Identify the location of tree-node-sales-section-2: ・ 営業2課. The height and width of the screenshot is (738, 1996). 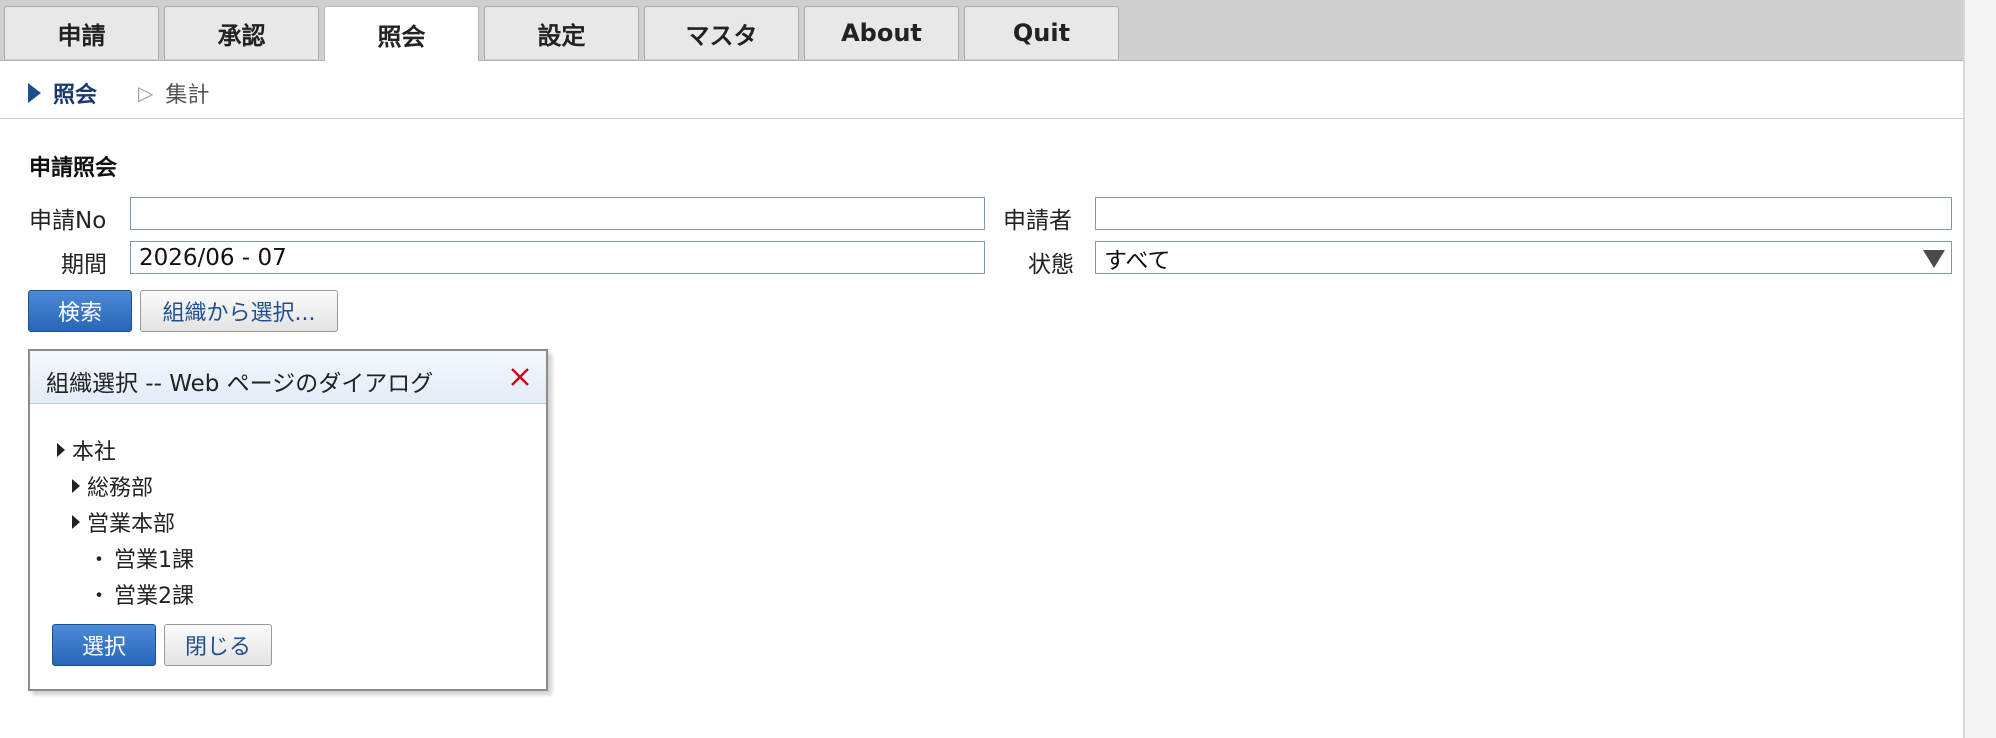
(141, 594).